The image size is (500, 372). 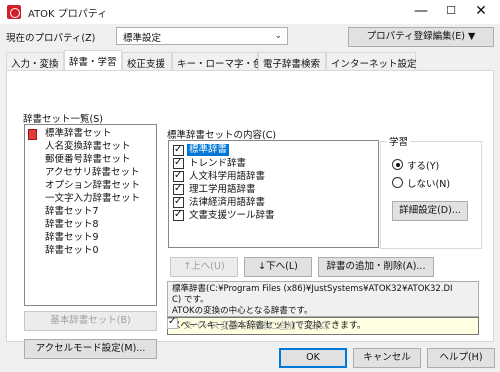 I want to click on list-item-label: 標準辞書, so click(x=208, y=150).